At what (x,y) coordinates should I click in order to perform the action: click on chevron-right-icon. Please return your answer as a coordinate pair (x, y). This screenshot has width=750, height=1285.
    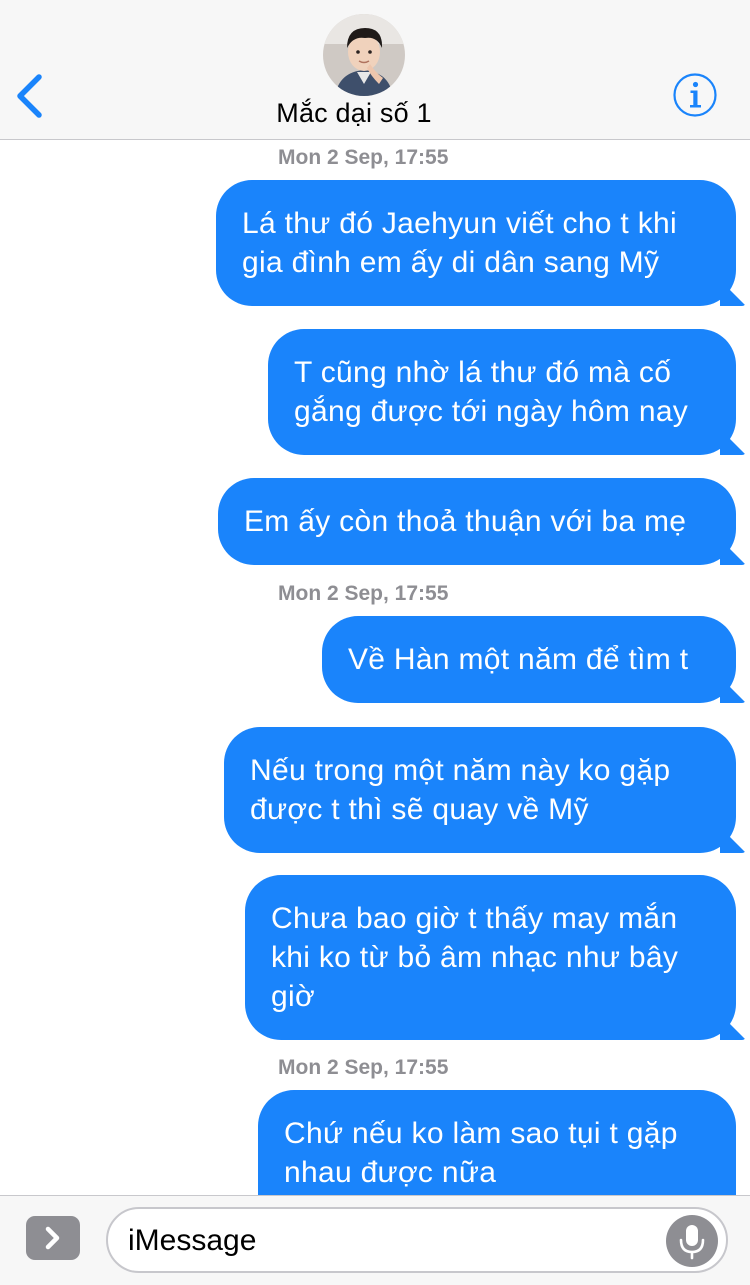
    Looking at the image, I should click on (52, 1238).